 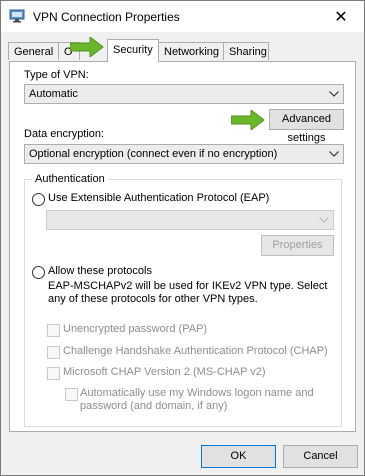 I want to click on advanced-pointer-arrow-icon, so click(x=248, y=120).